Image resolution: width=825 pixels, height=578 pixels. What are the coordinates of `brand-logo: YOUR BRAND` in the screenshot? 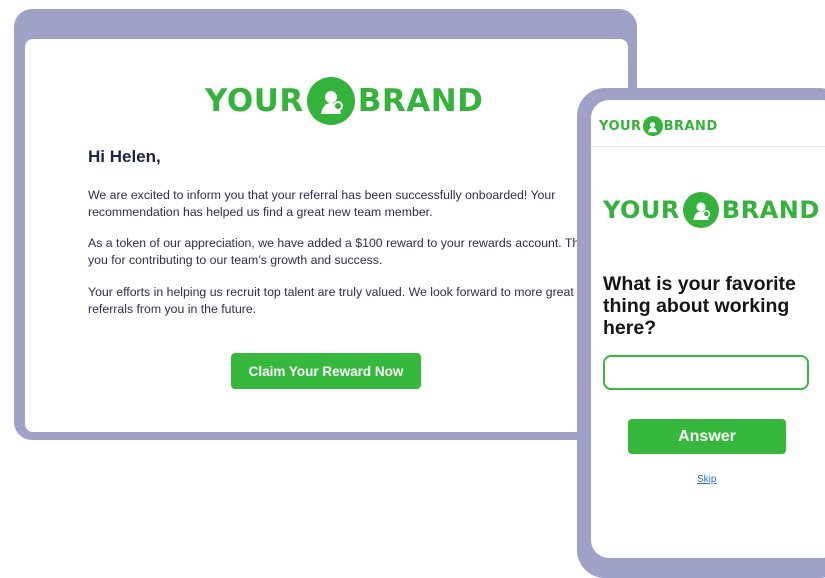 It's located at (344, 101).